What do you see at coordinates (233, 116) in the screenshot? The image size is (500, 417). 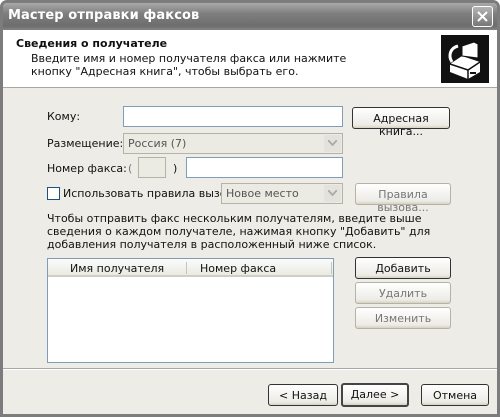 I see `to-input` at bounding box center [233, 116].